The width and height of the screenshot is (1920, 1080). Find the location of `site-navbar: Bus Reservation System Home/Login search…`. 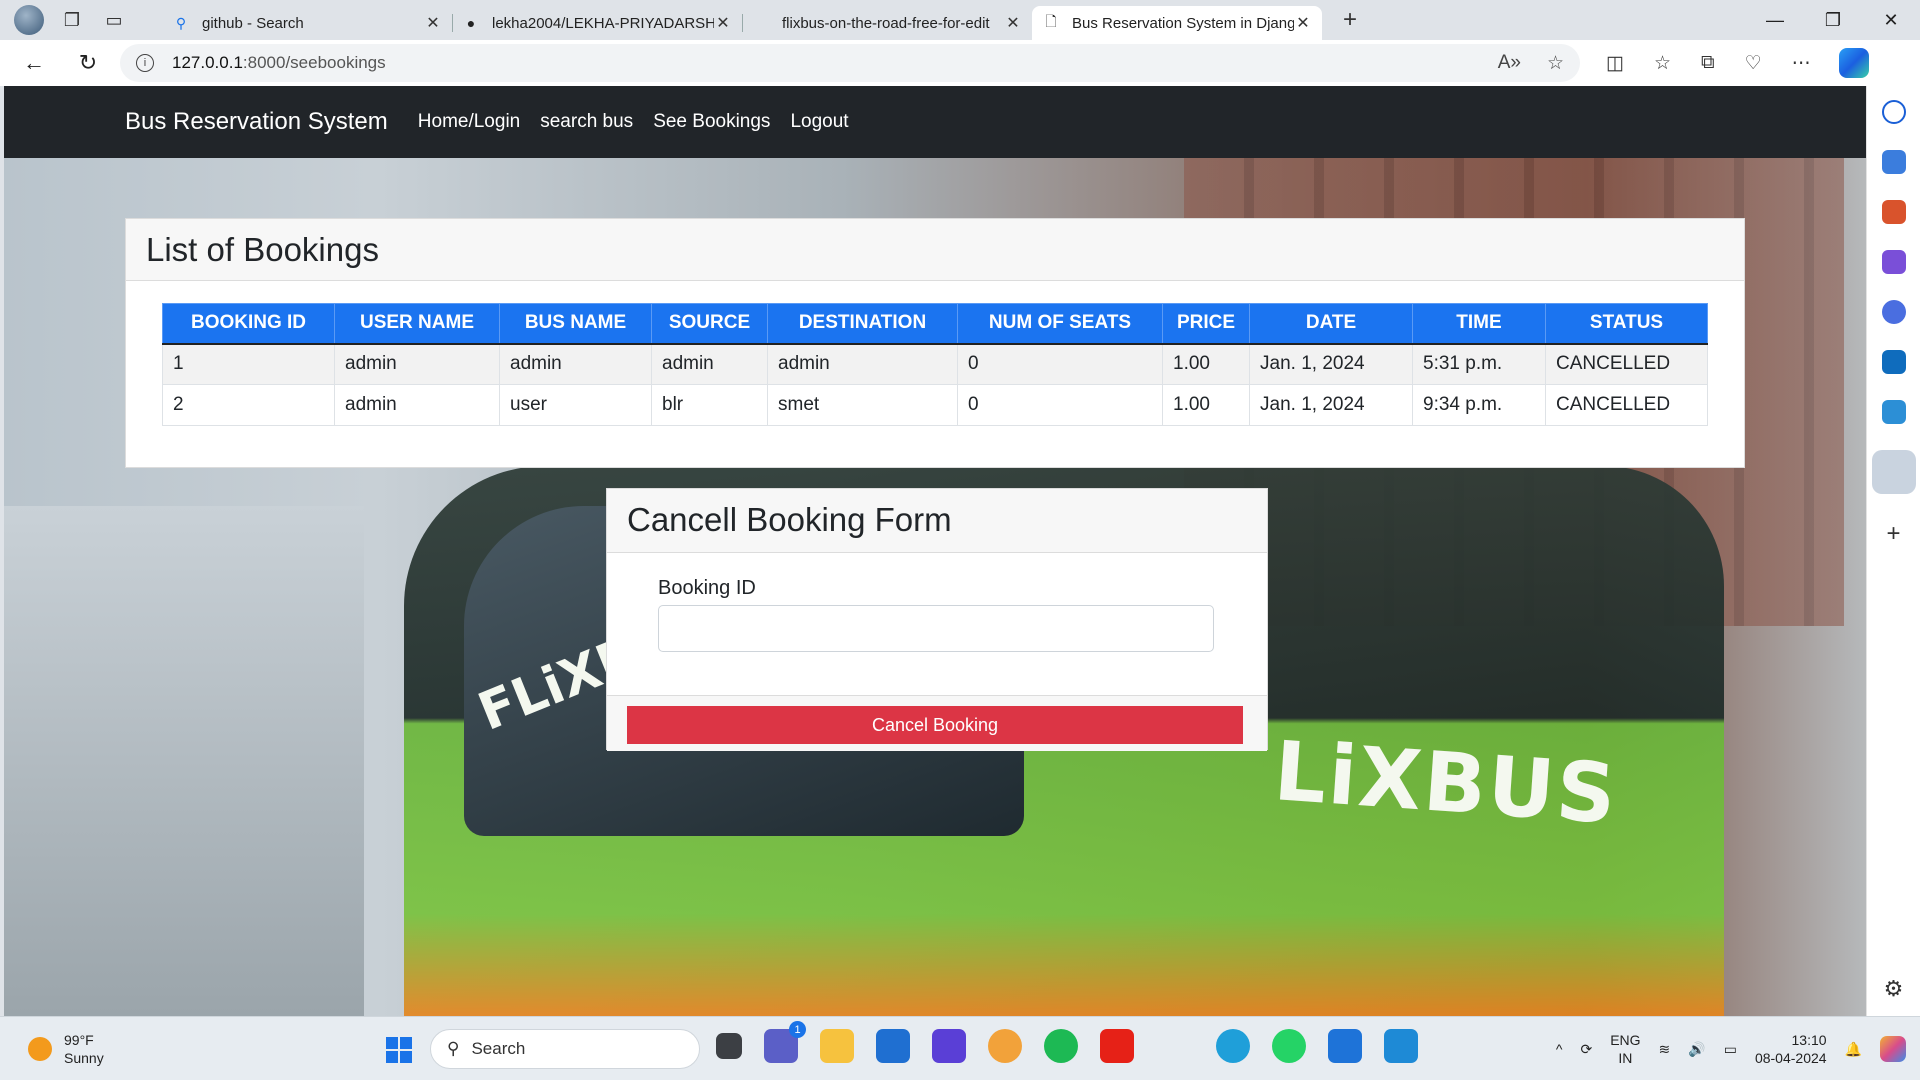

site-navbar: Bus Reservation System Home/Login search… is located at coordinates (935, 122).